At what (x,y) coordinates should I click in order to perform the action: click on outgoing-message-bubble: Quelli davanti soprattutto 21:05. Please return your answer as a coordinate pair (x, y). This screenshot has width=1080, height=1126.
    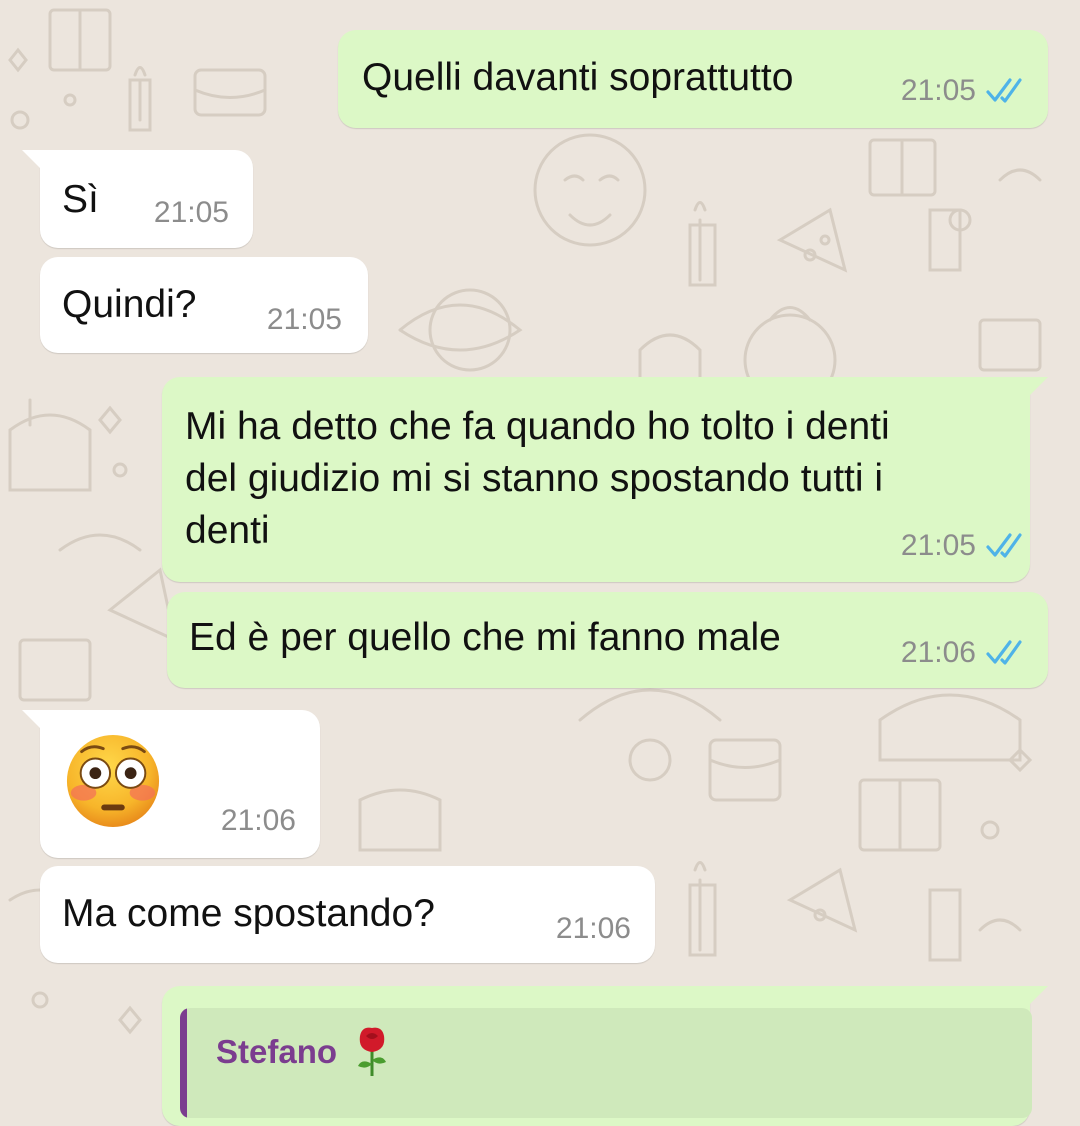
    Looking at the image, I should click on (693, 79).